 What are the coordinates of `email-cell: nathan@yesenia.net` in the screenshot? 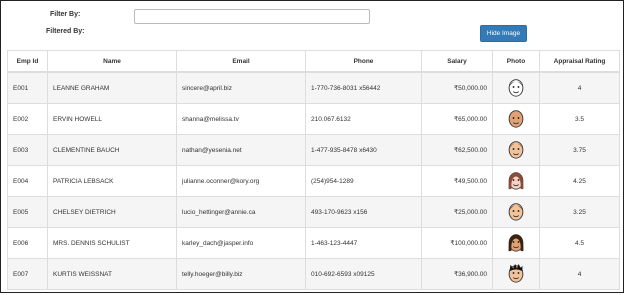 It's located at (241, 150).